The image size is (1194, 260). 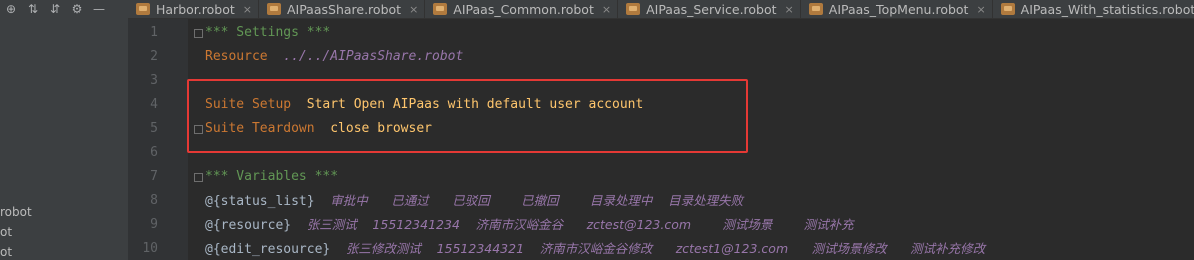 What do you see at coordinates (99, 9) in the screenshot?
I see `minimize-icon: —` at bounding box center [99, 9].